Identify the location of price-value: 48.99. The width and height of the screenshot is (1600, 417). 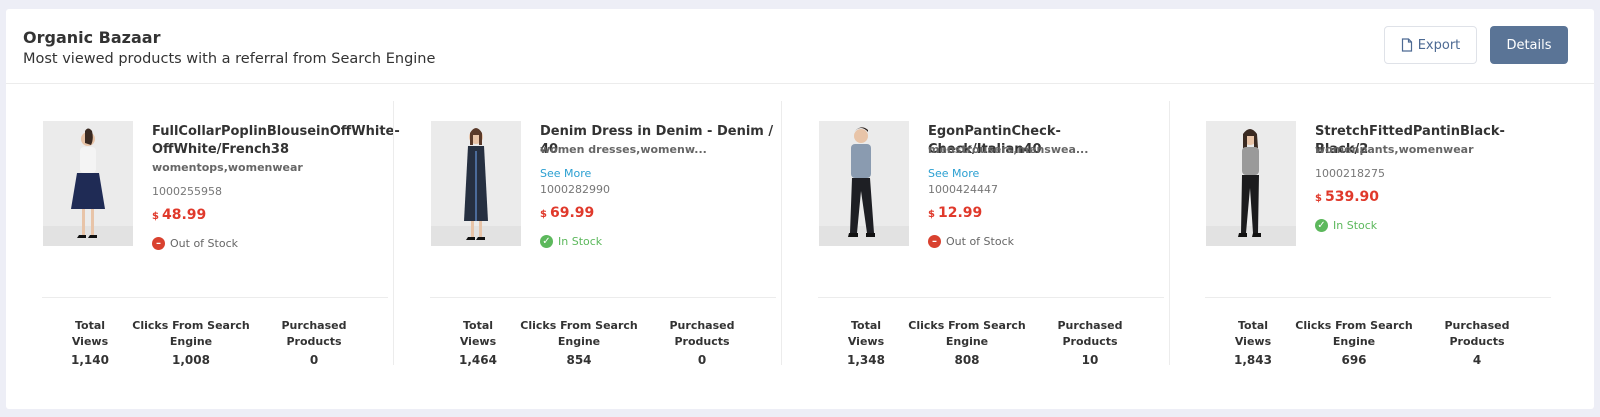
(184, 215).